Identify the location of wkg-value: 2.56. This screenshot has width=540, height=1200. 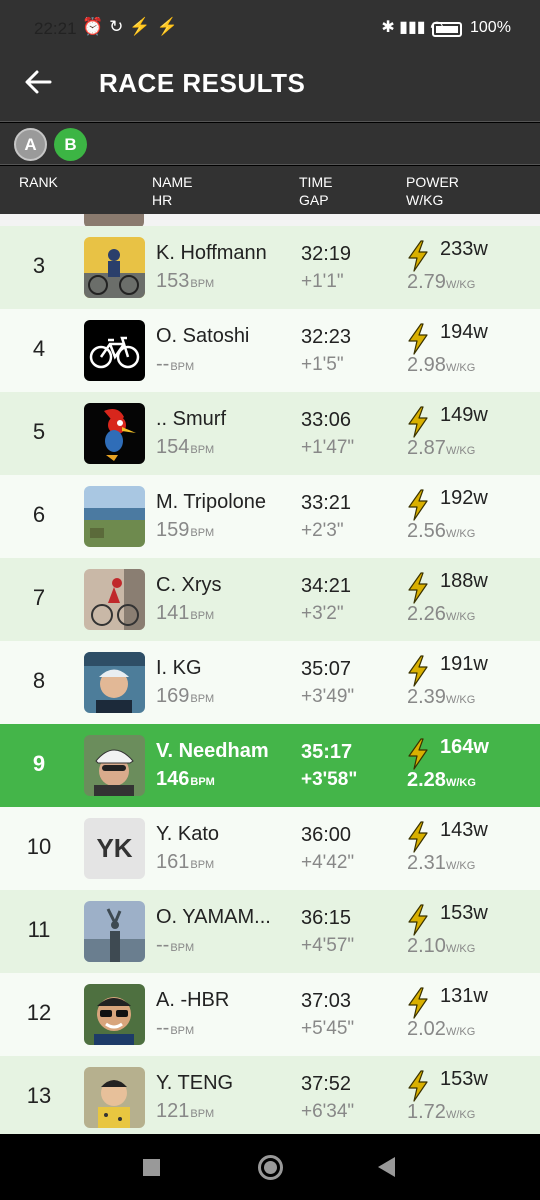
(426, 531).